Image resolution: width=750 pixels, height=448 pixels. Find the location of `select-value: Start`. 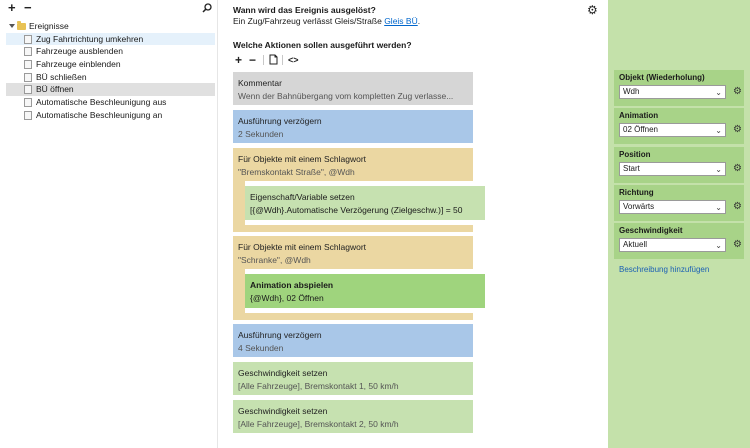

select-value: Start is located at coordinates (631, 168).